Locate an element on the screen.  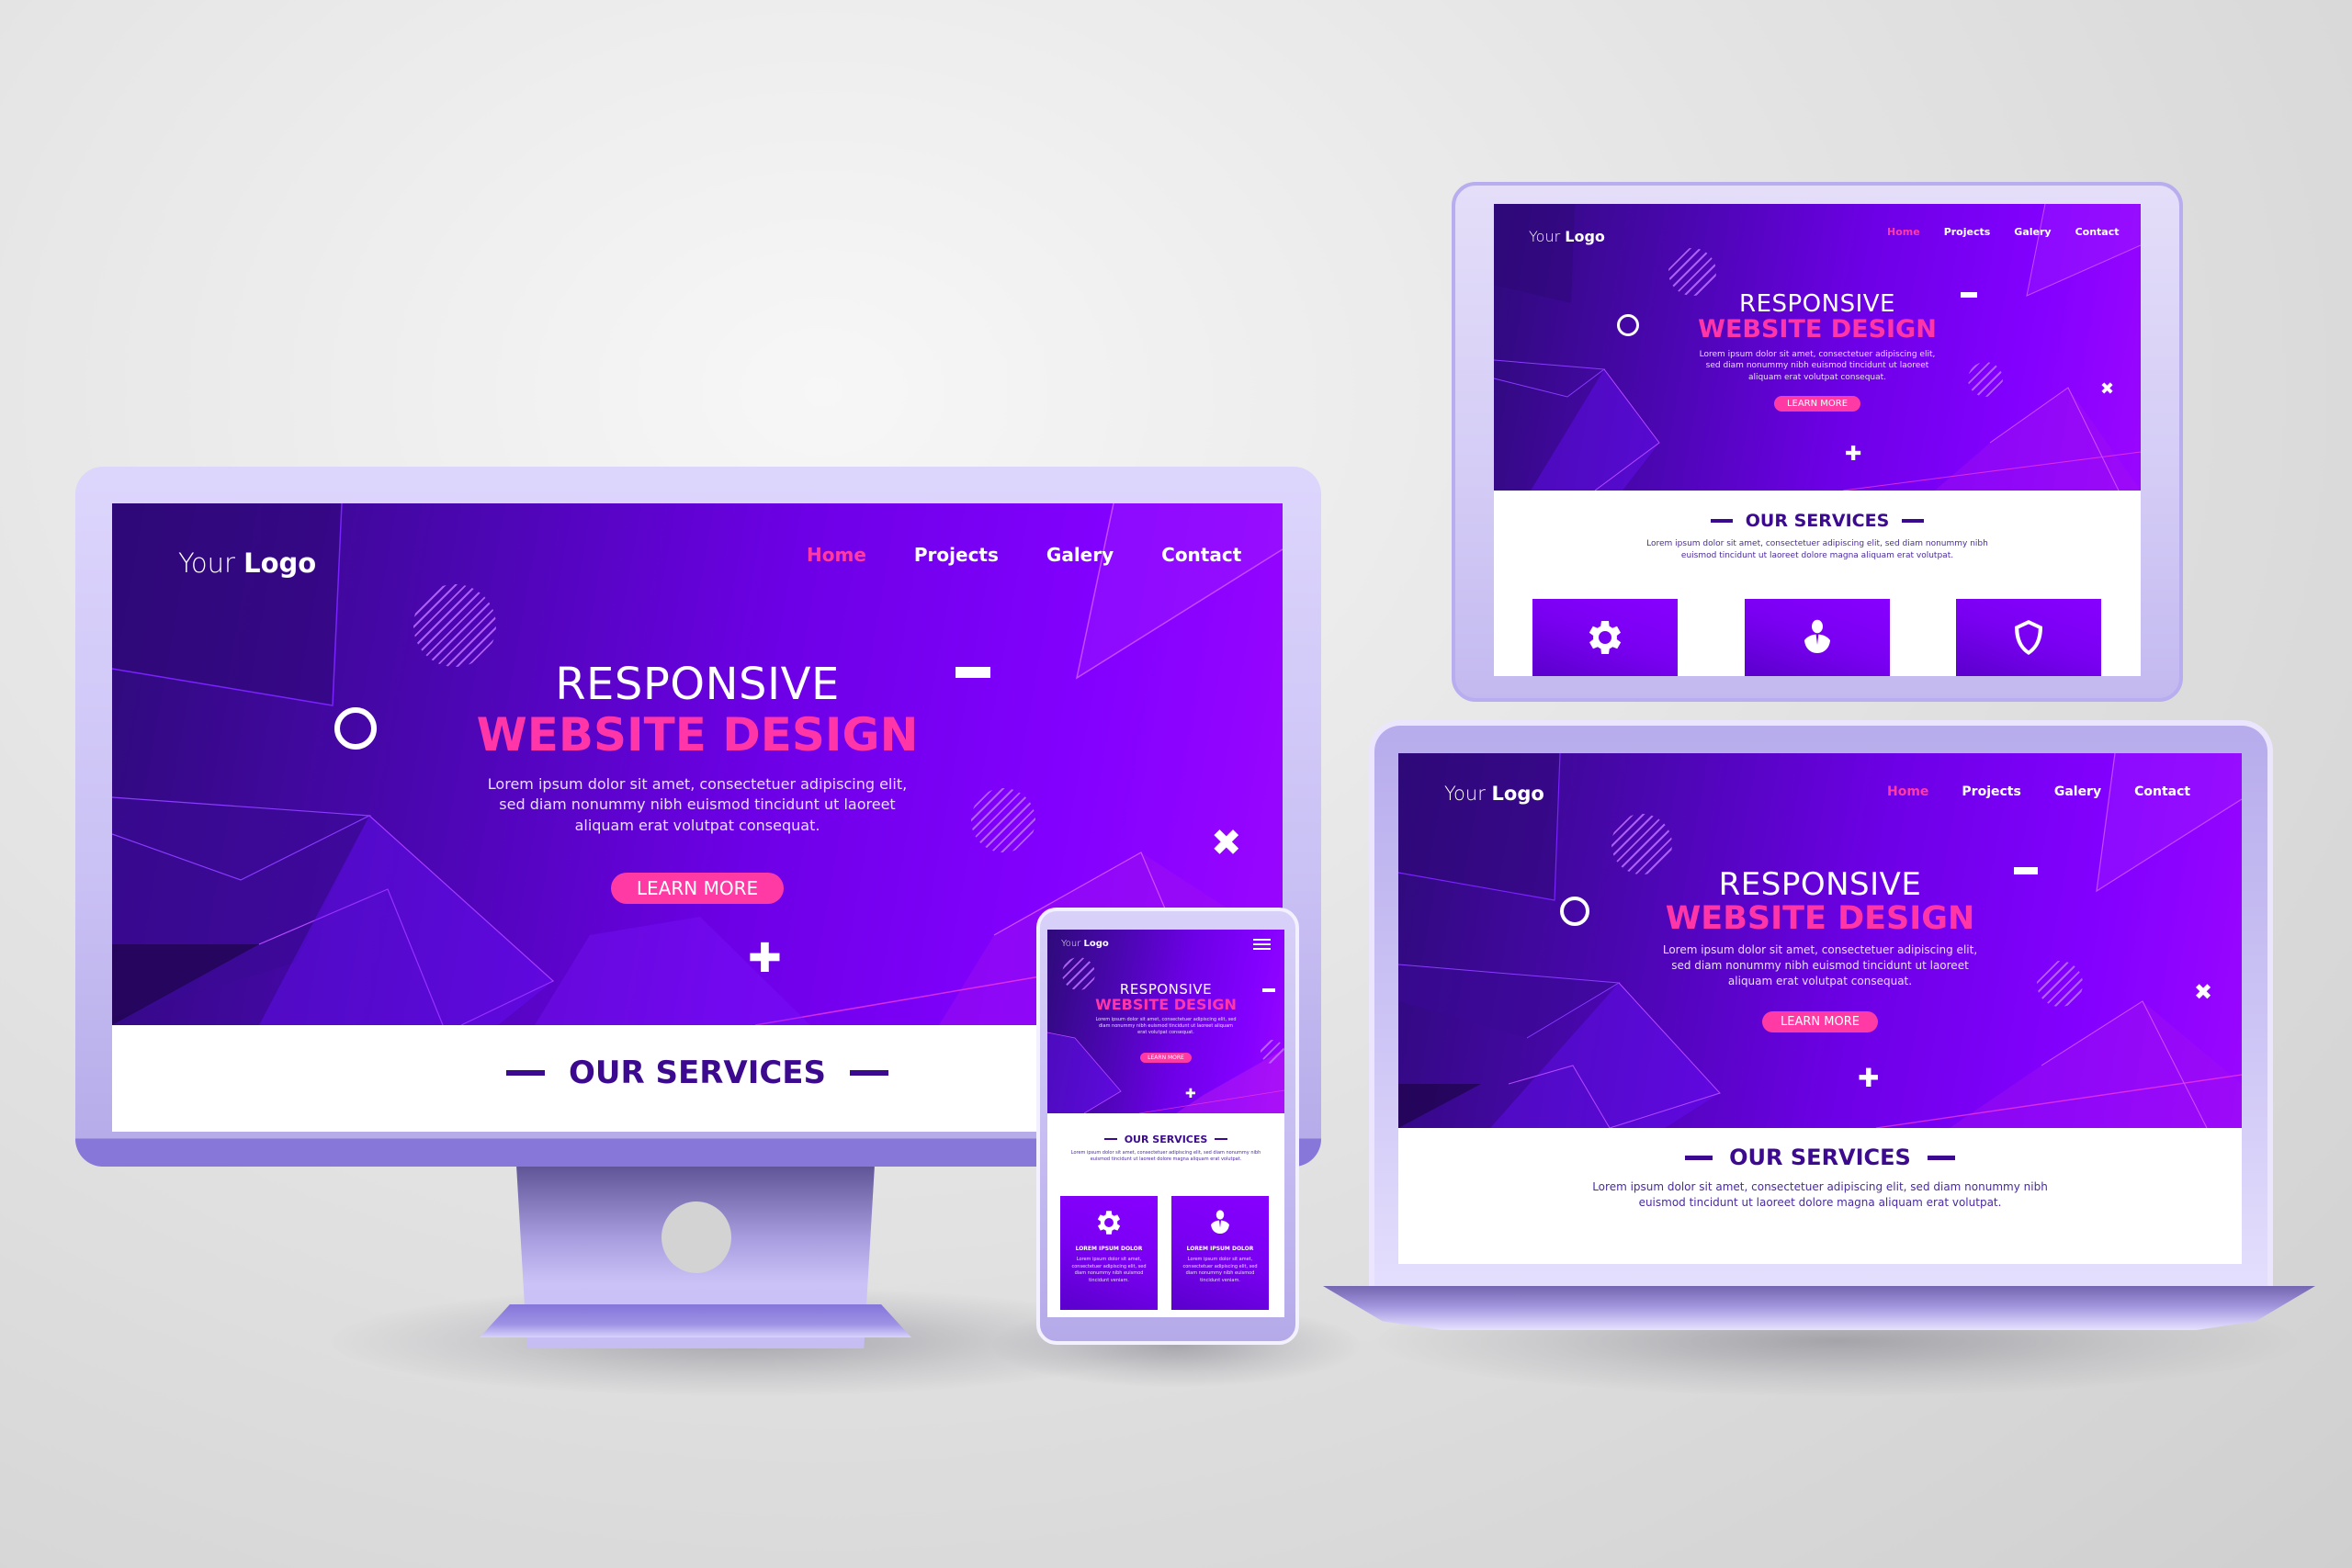
service-card-shield is located at coordinates (2028, 638).